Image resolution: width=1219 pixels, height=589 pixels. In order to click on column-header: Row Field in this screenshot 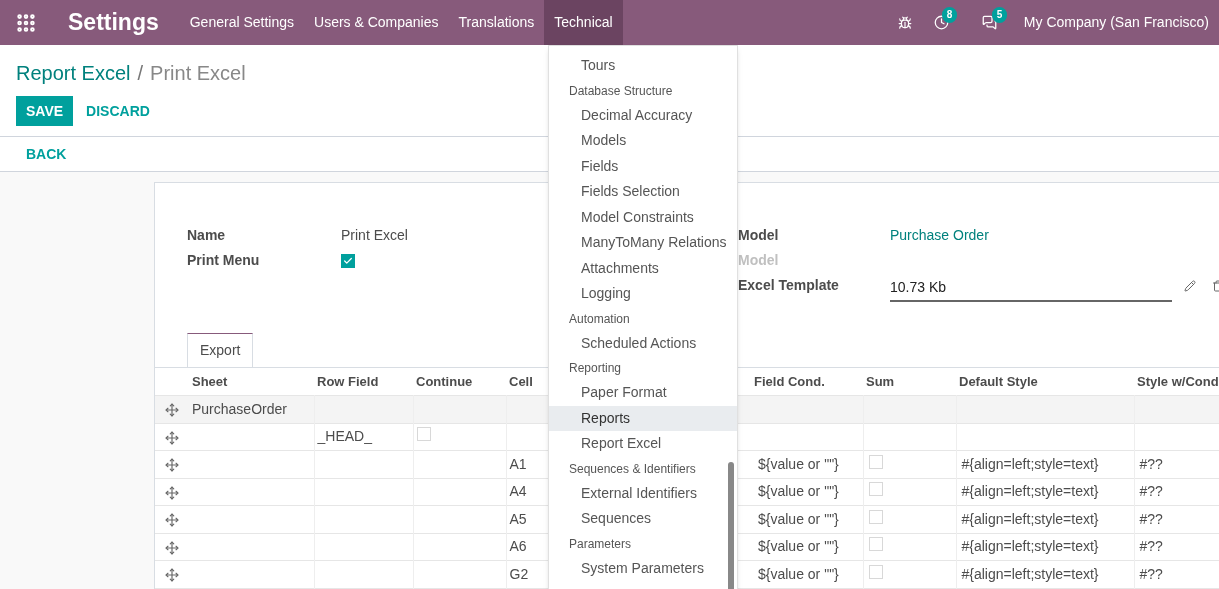, I will do `click(348, 381)`.